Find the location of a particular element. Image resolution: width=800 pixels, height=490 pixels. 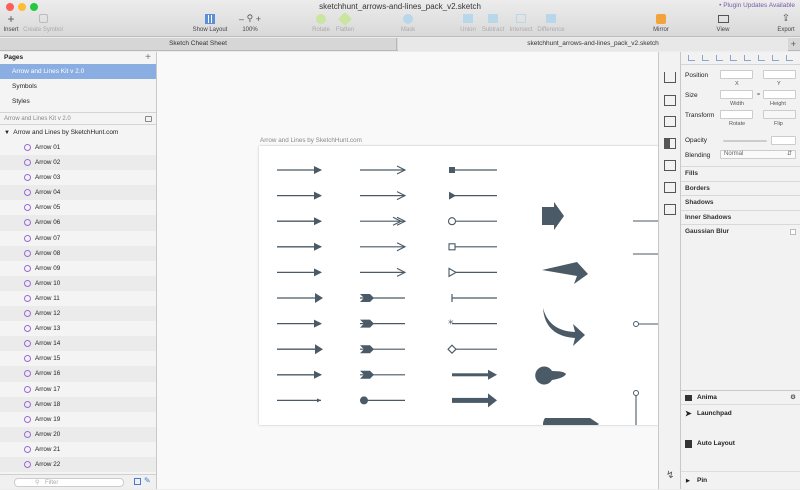

layer-item: Arrow 12 is located at coordinates (78, 314).